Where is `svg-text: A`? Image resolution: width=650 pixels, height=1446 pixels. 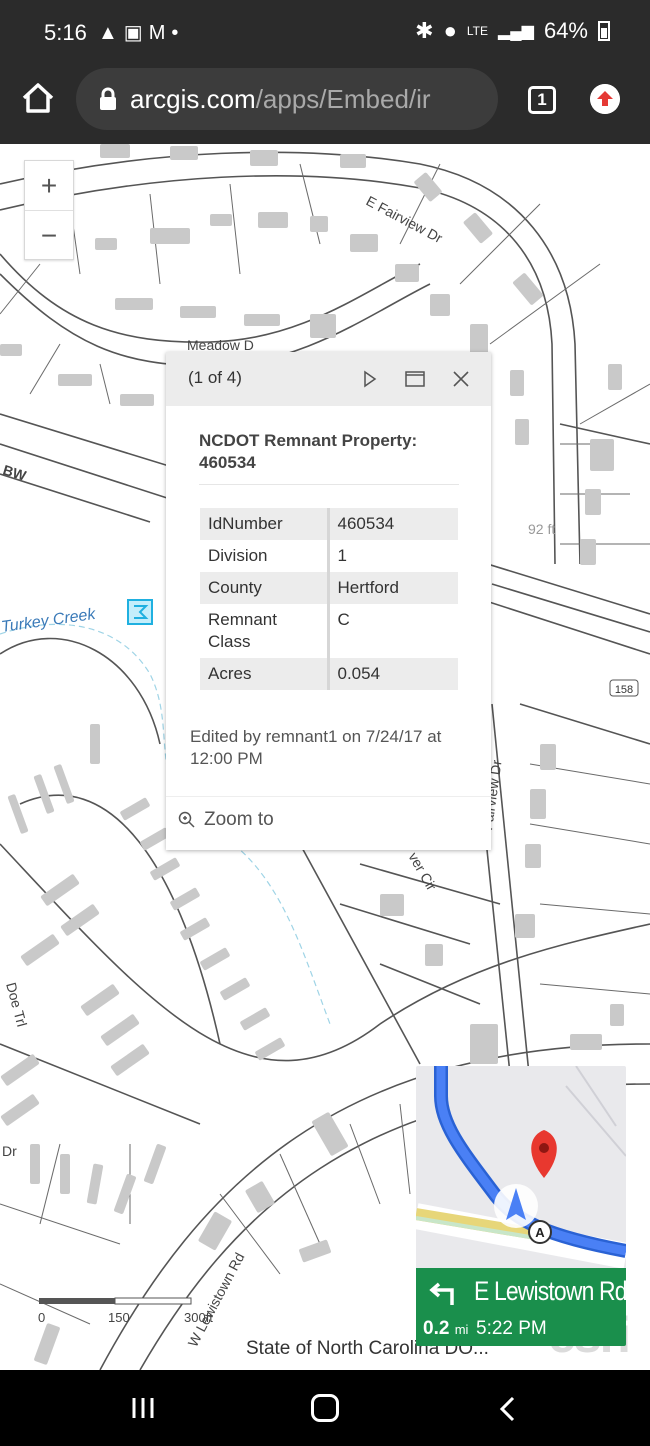 svg-text: A is located at coordinates (540, 1232).